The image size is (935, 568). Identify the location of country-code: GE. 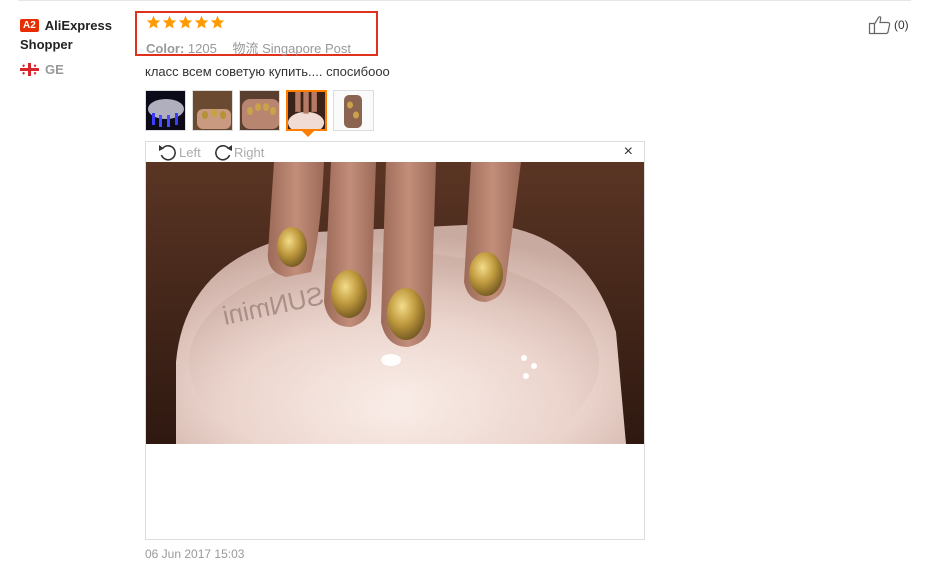
(54, 69).